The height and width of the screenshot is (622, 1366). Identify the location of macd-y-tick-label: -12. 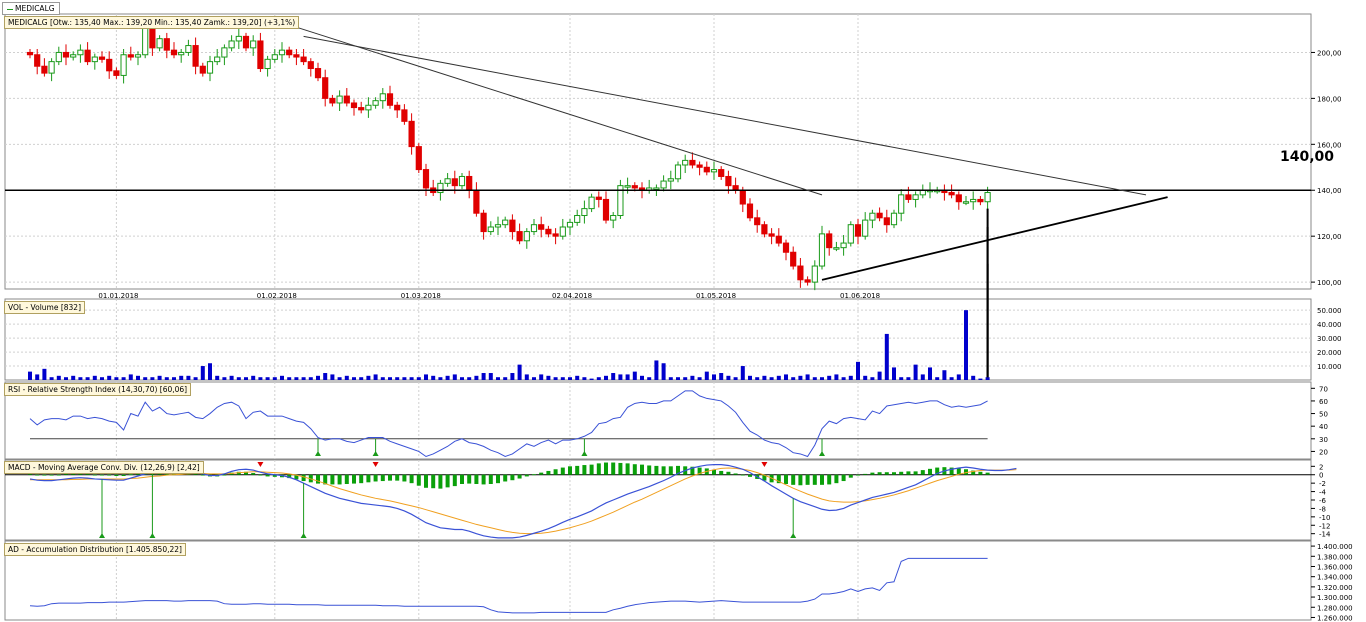
(1324, 526).